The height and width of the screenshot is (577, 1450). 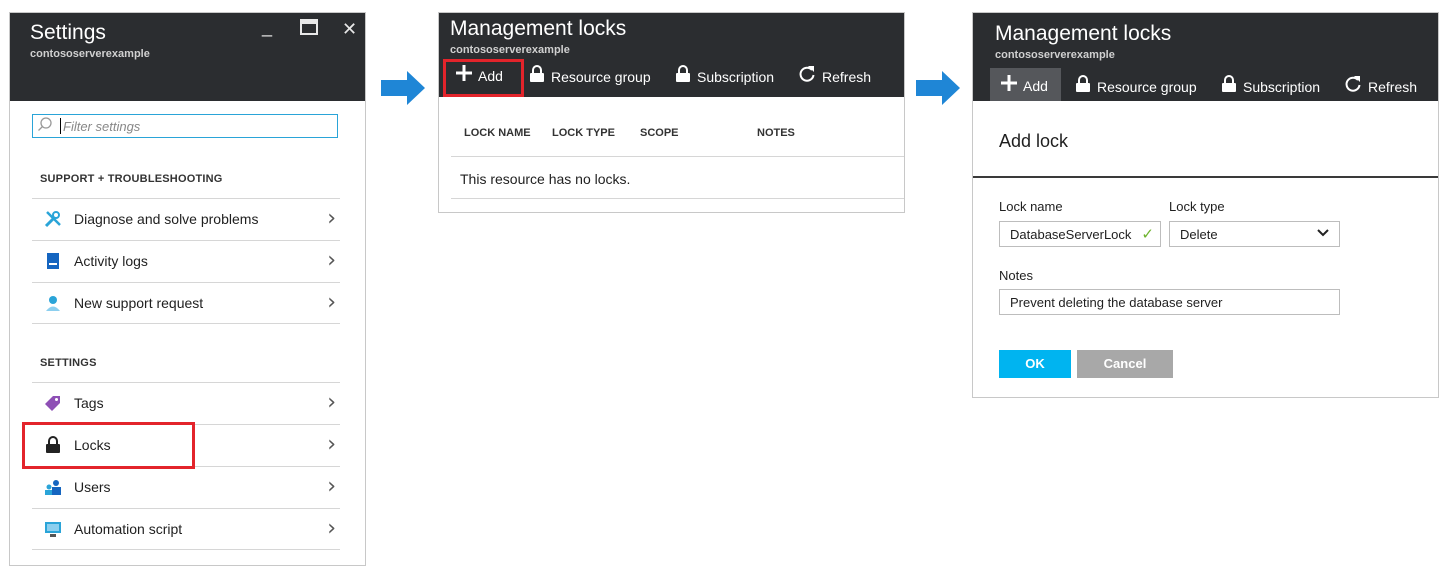 What do you see at coordinates (776, 133) in the screenshot?
I see `column-header-notes: NOTES` at bounding box center [776, 133].